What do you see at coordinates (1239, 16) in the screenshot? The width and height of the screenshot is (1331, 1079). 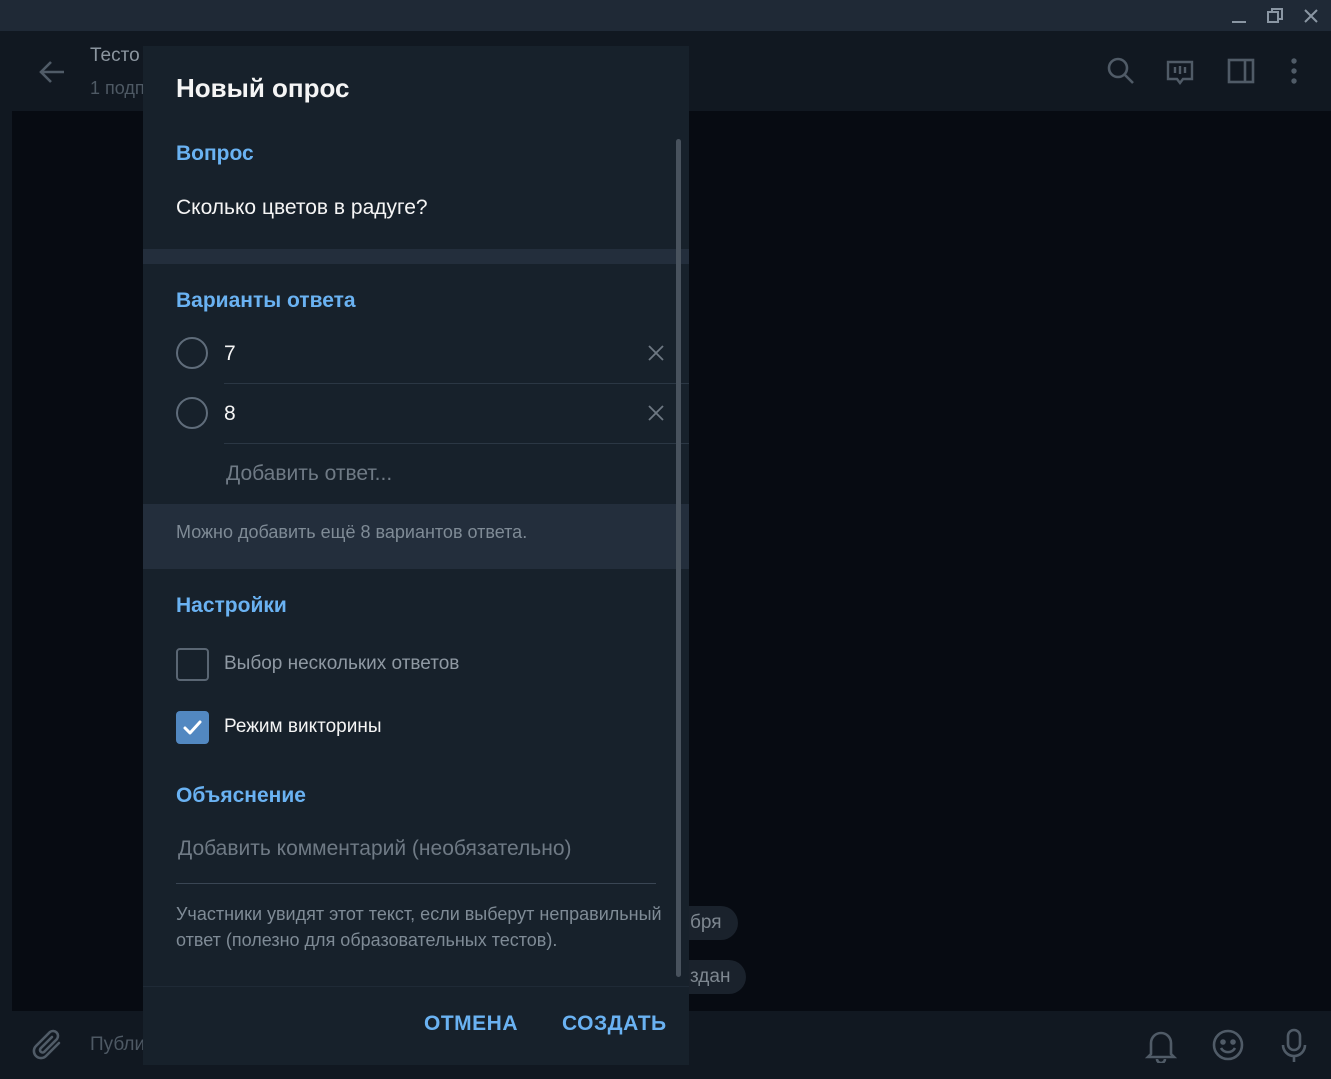 I see `minimize-icon` at bounding box center [1239, 16].